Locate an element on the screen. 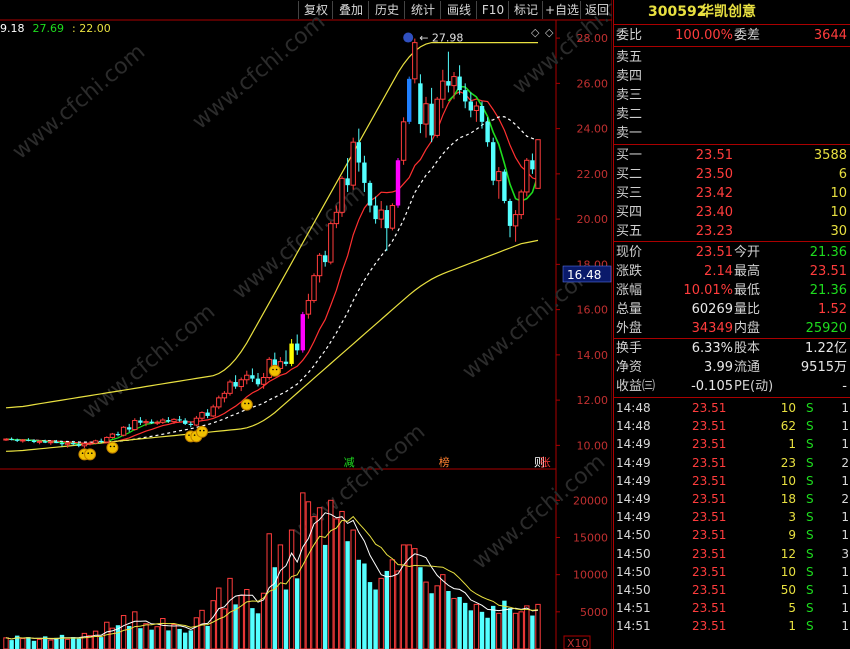 This screenshot has height=649, width=850. fundamental-value: 9515万 is located at coordinates (823, 367).